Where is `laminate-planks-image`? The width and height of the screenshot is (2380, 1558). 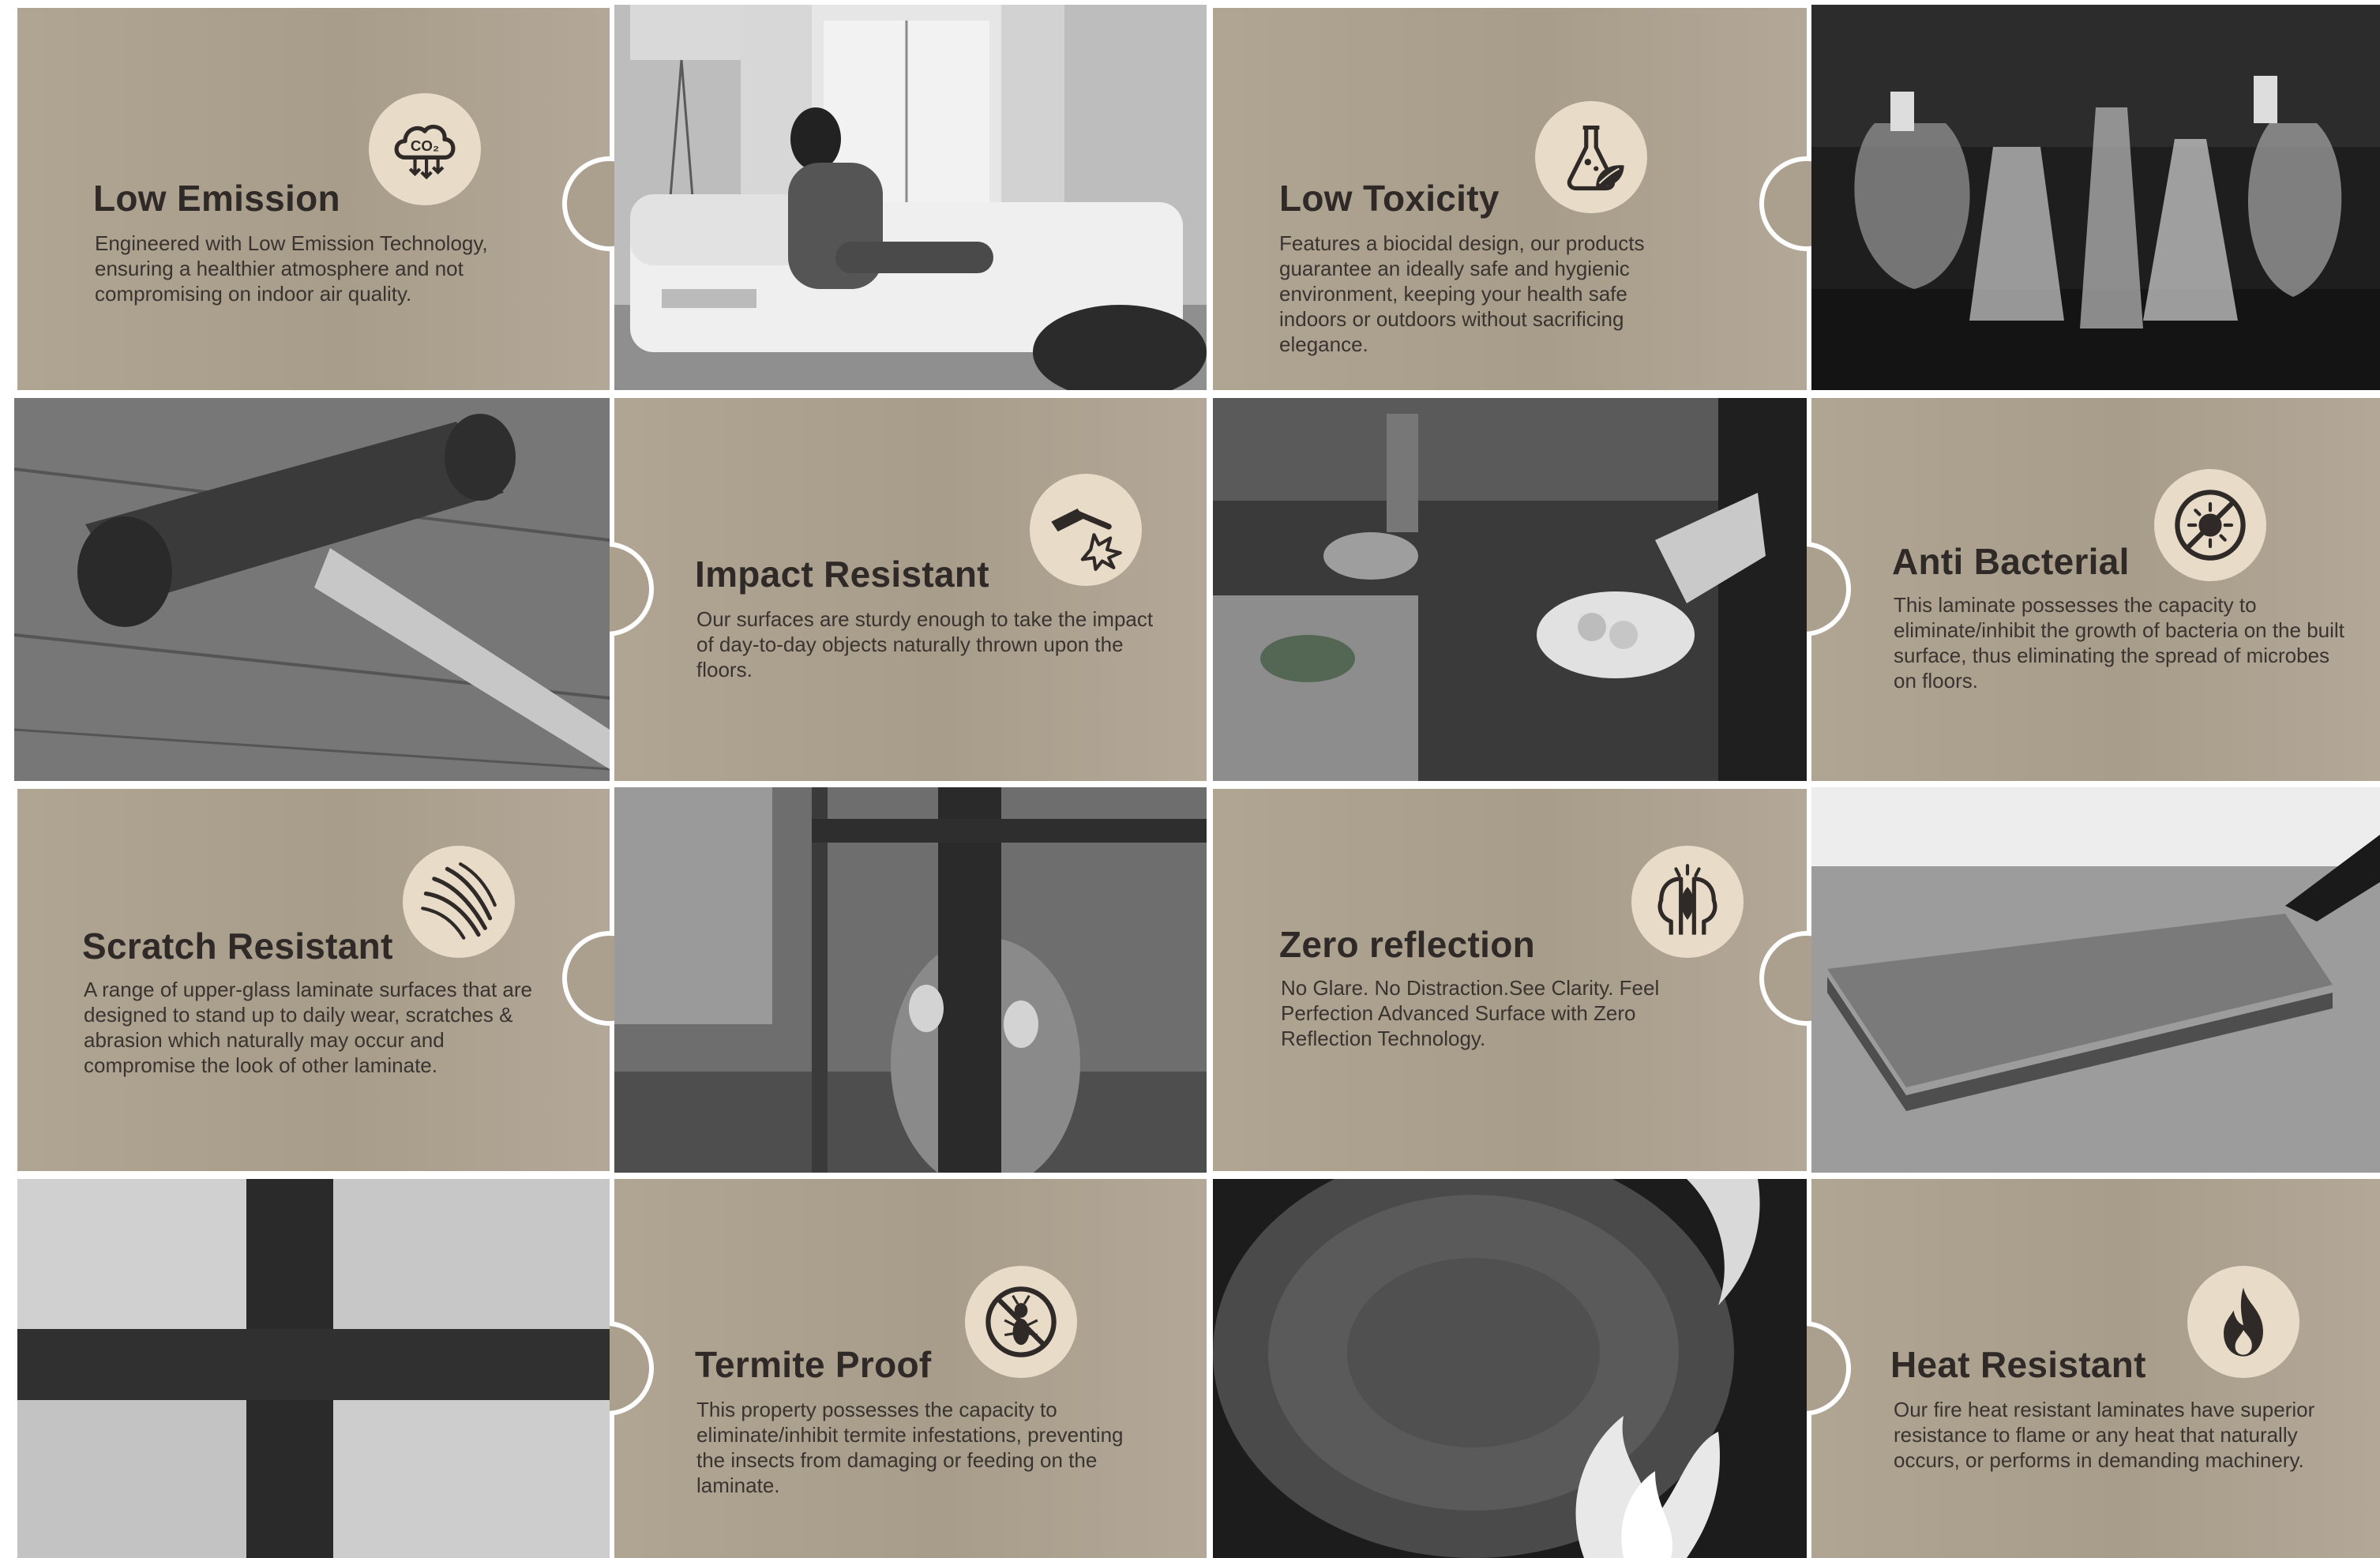
laminate-planks-image is located at coordinates (2095, 980).